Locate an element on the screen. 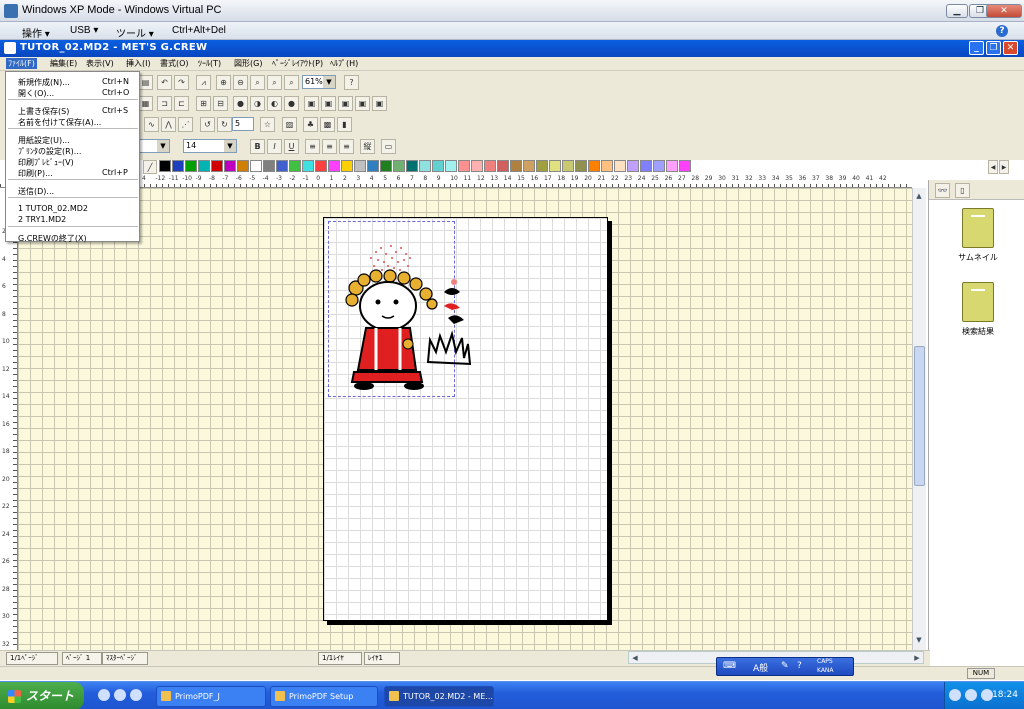  circle-full-icon: ● is located at coordinates (240, 103).